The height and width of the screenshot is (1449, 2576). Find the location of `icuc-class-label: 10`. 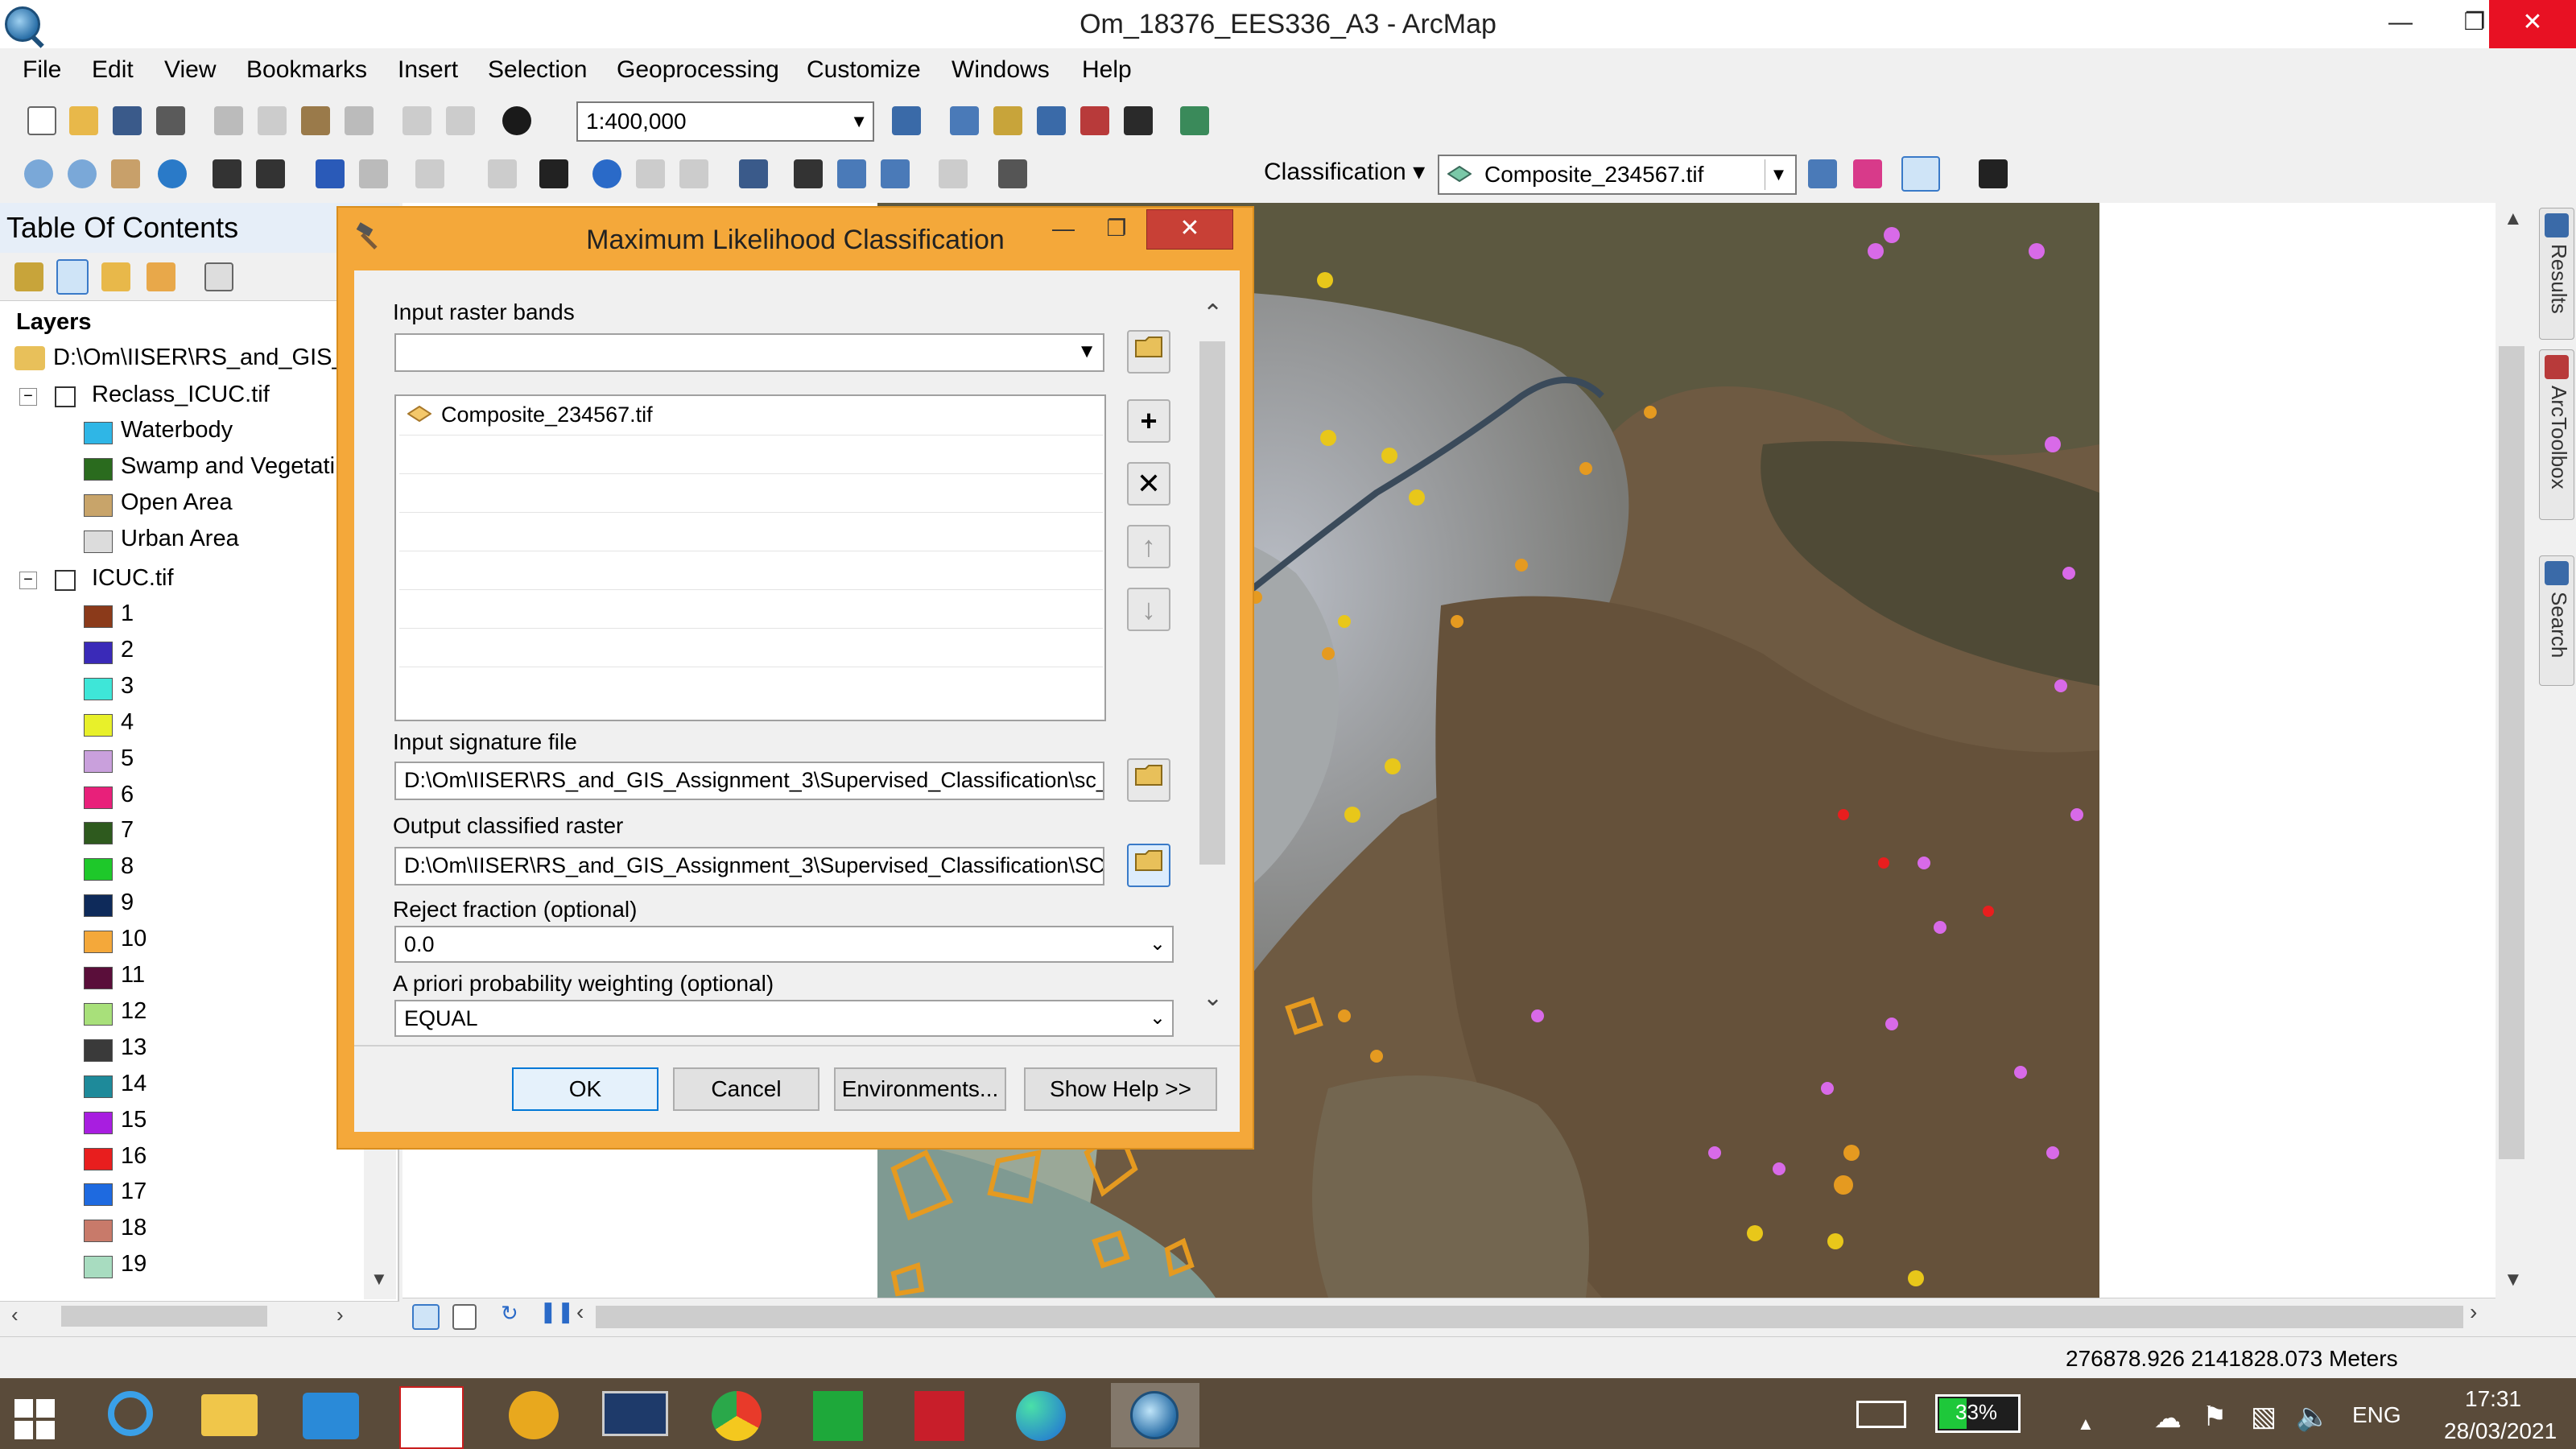

icuc-class-label: 10 is located at coordinates (134, 939).